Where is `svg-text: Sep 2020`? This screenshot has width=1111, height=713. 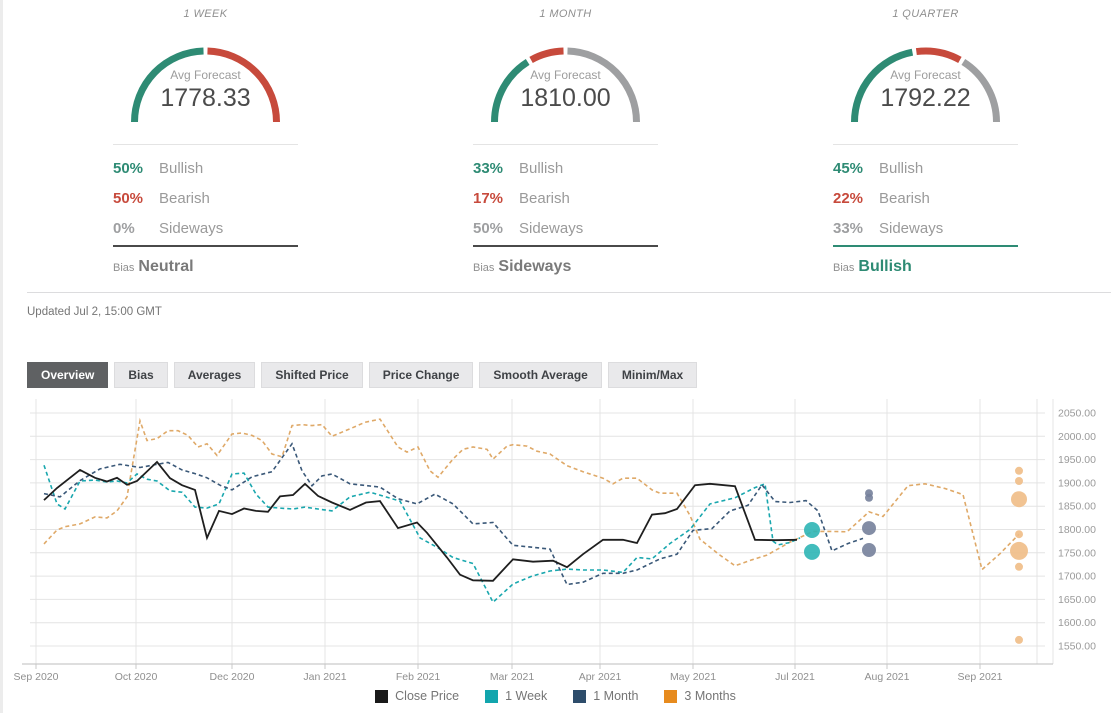 svg-text: Sep 2020 is located at coordinates (36, 677).